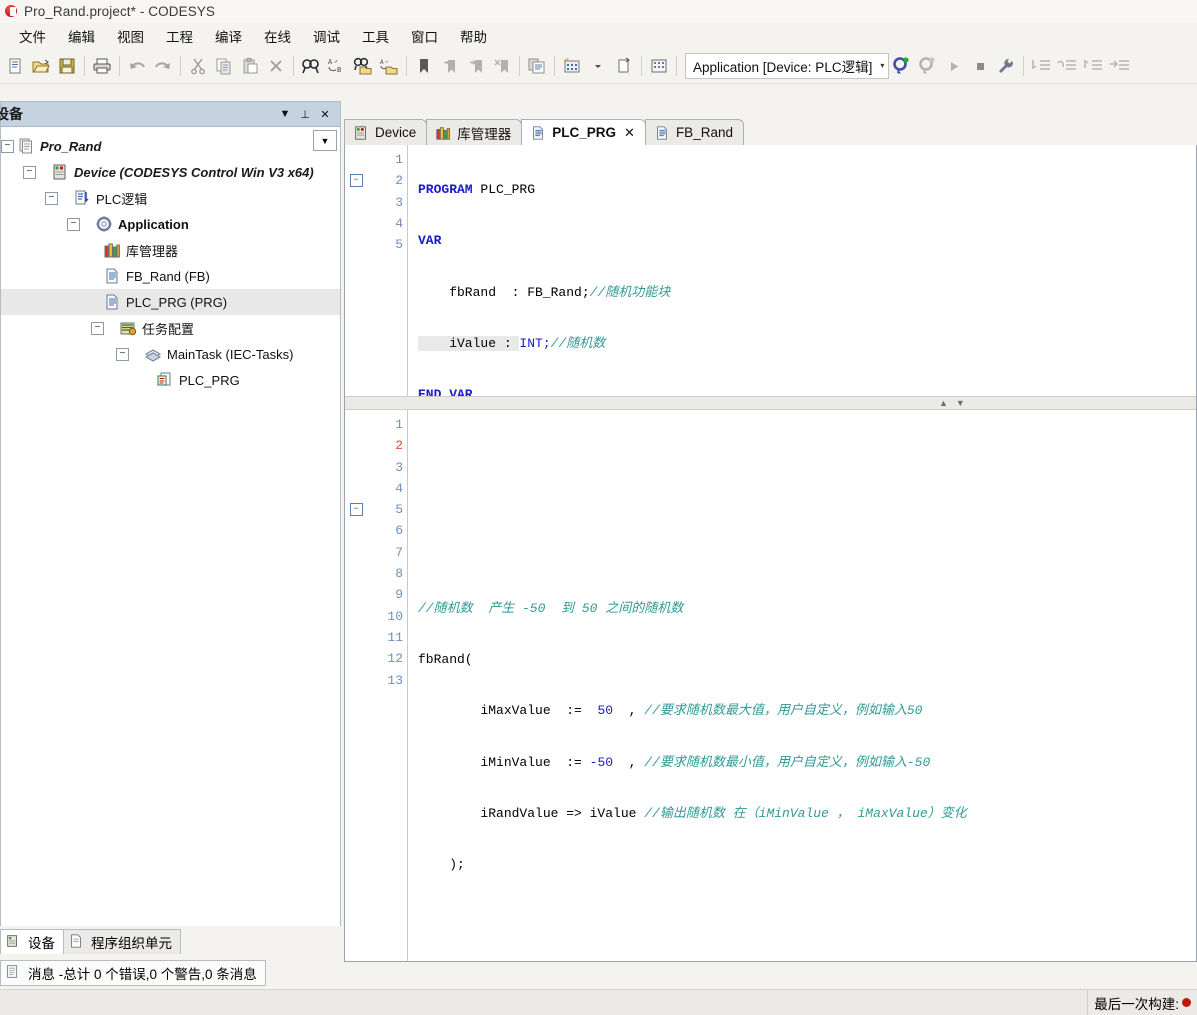  Describe the element at coordinates (583, 132) in the screenshot. I see `editor-tab-plc-prg: PLC_PRG ✕` at that location.